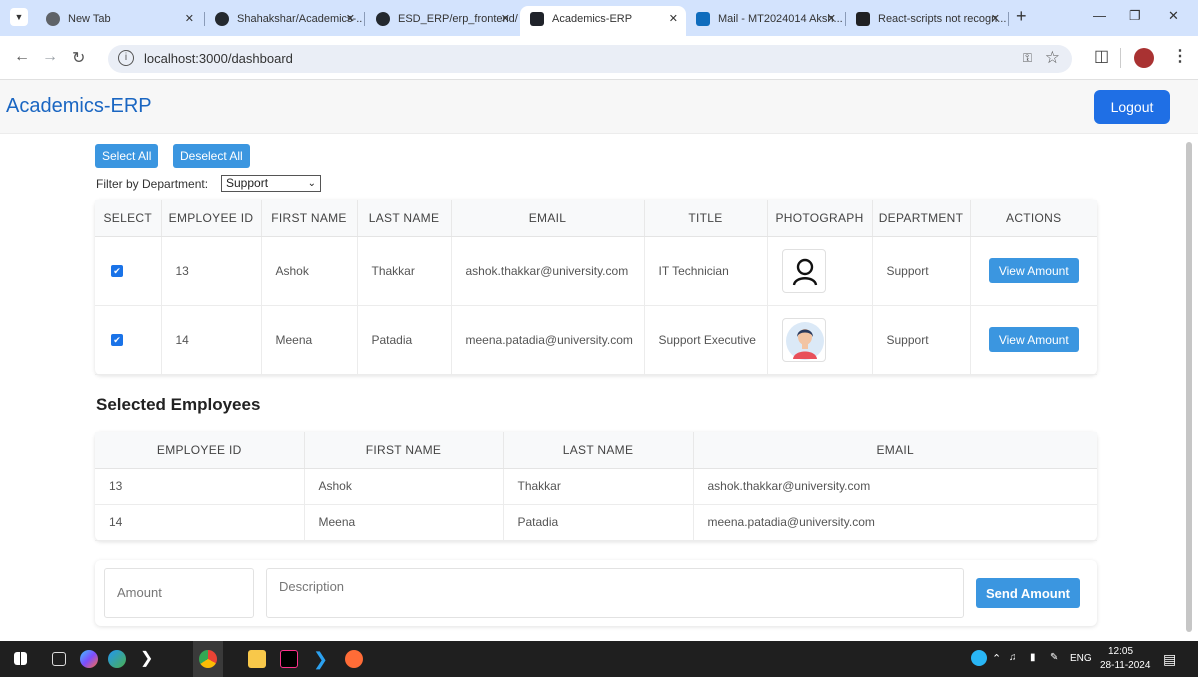  What do you see at coordinates (146, 659) in the screenshot?
I see `terminal-icon: ❯` at bounding box center [146, 659].